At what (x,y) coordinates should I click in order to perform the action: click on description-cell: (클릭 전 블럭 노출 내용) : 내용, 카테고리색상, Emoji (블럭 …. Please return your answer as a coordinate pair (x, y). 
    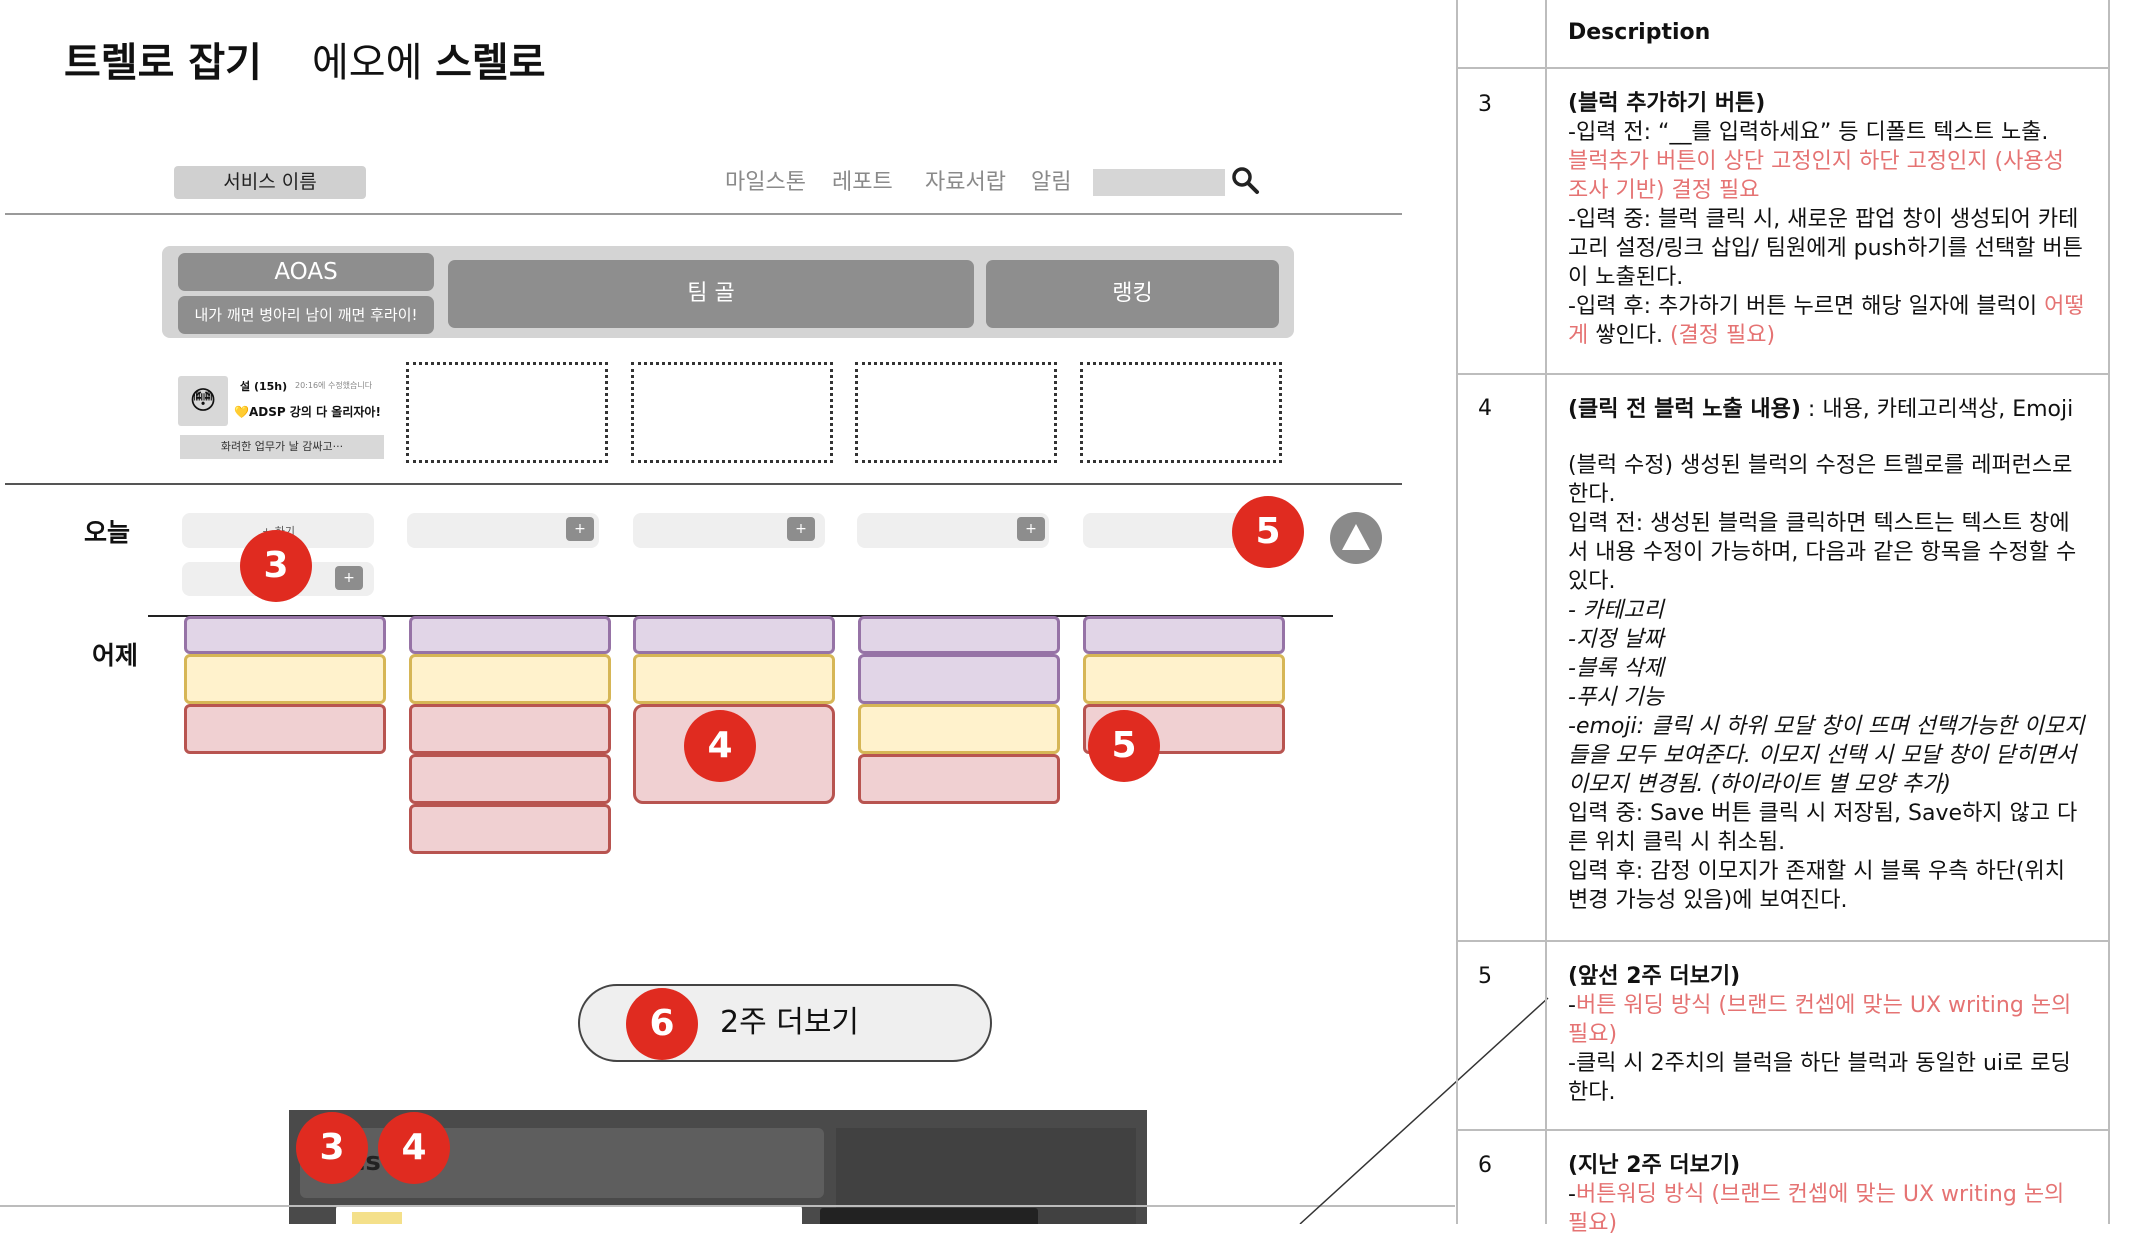
    Looking at the image, I should click on (1828, 655).